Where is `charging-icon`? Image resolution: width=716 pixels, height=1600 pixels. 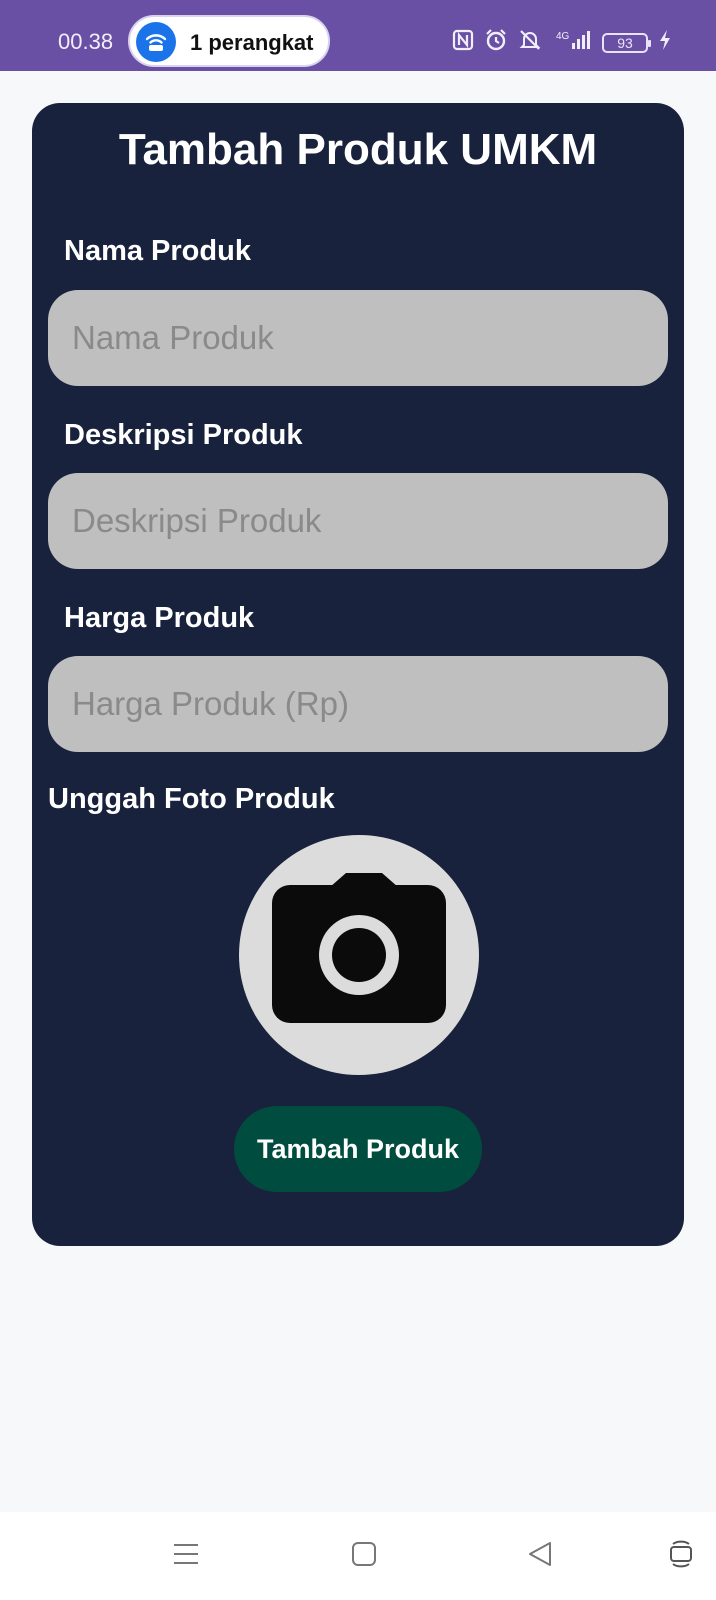 charging-icon is located at coordinates (665, 42).